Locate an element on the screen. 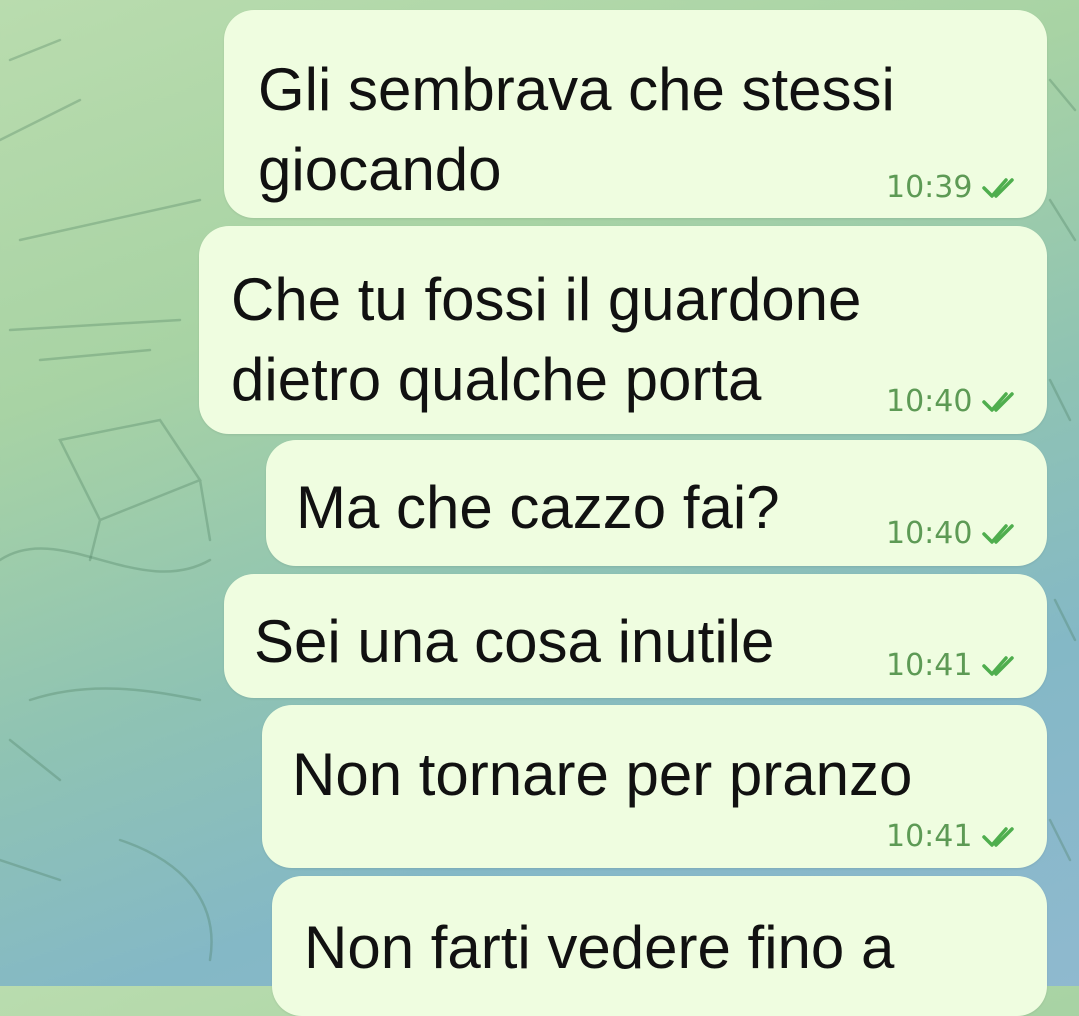 This screenshot has width=1079, height=1016. message-bubble: Ma che cazzo fai? 10:40 is located at coordinates (656, 503).